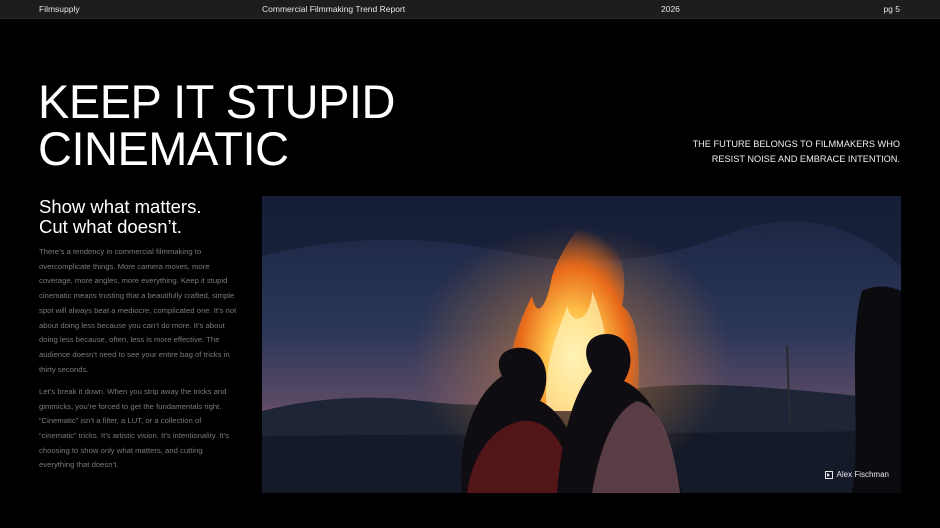 This screenshot has height=528, width=940. I want to click on page-title-line-2: CINEMATIC, so click(163, 148).